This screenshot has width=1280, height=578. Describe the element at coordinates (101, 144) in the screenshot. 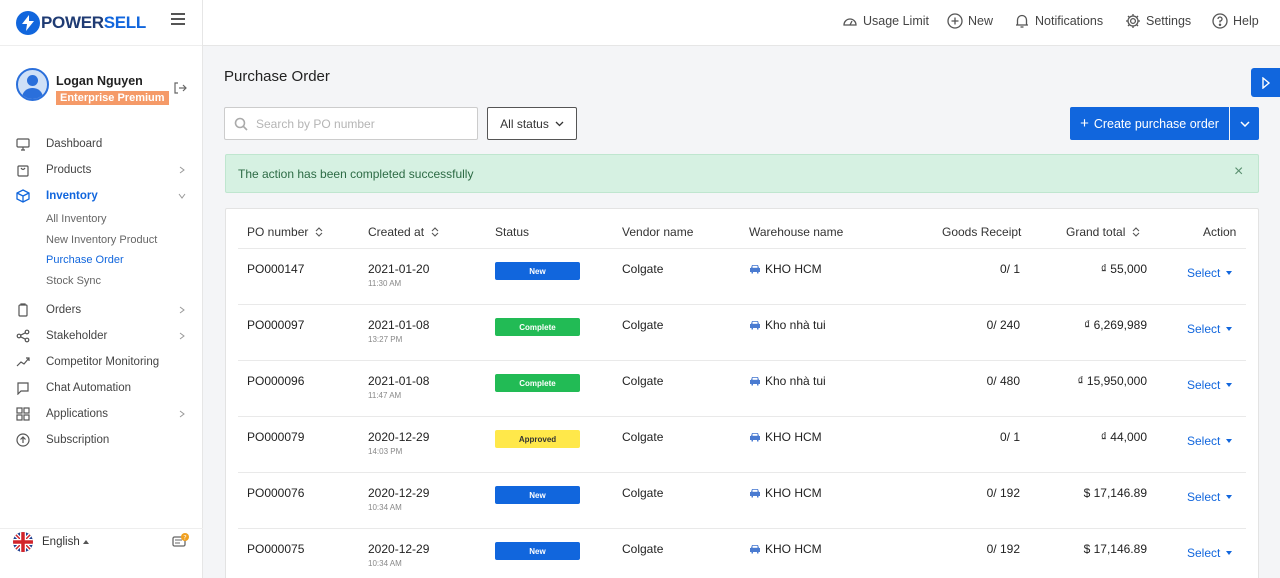

I see `sidebar-item-dashboard: Dashboard` at that location.